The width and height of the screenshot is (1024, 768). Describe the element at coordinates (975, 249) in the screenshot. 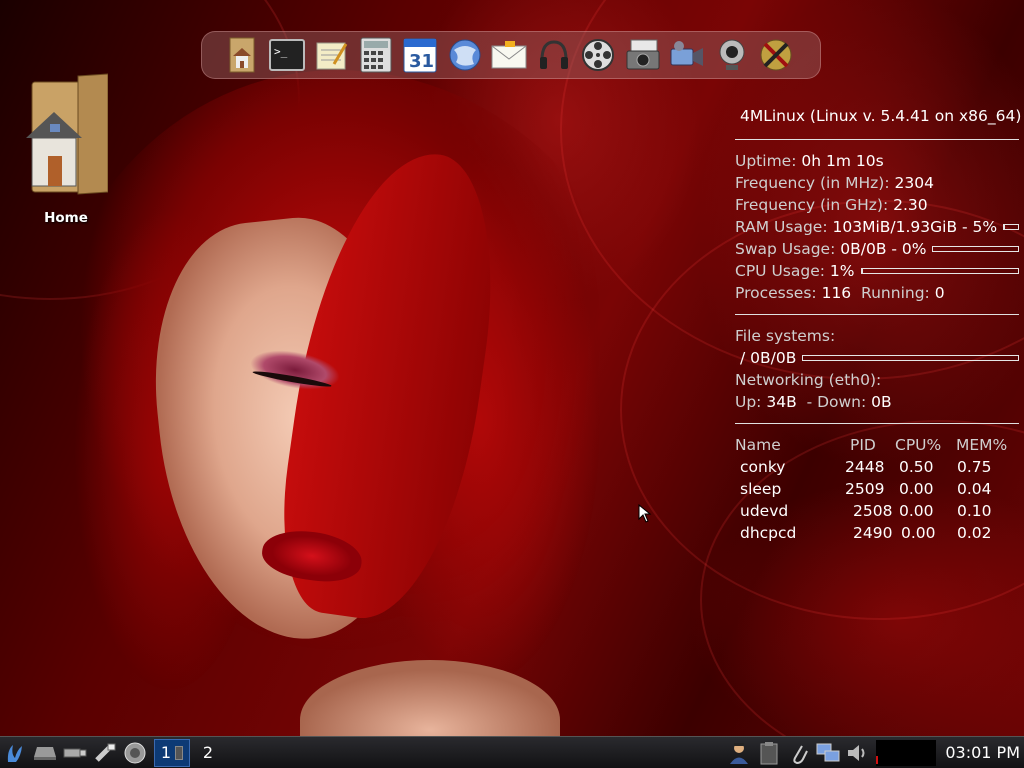

I see `swap-usage-bar` at that location.